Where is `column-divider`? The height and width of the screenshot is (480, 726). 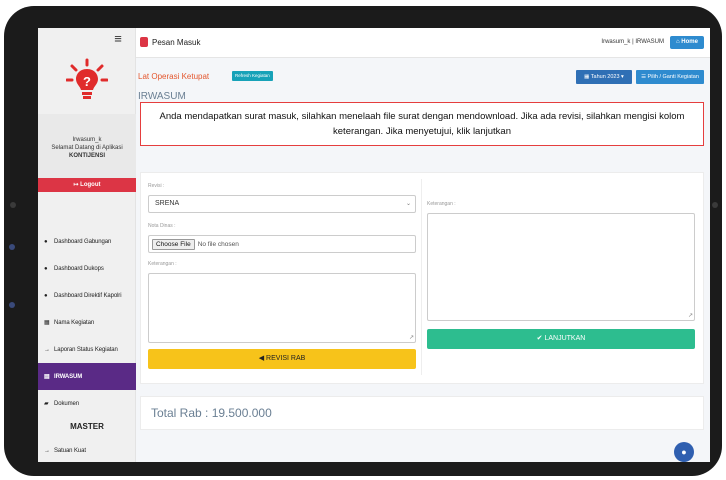 column-divider is located at coordinates (421, 277).